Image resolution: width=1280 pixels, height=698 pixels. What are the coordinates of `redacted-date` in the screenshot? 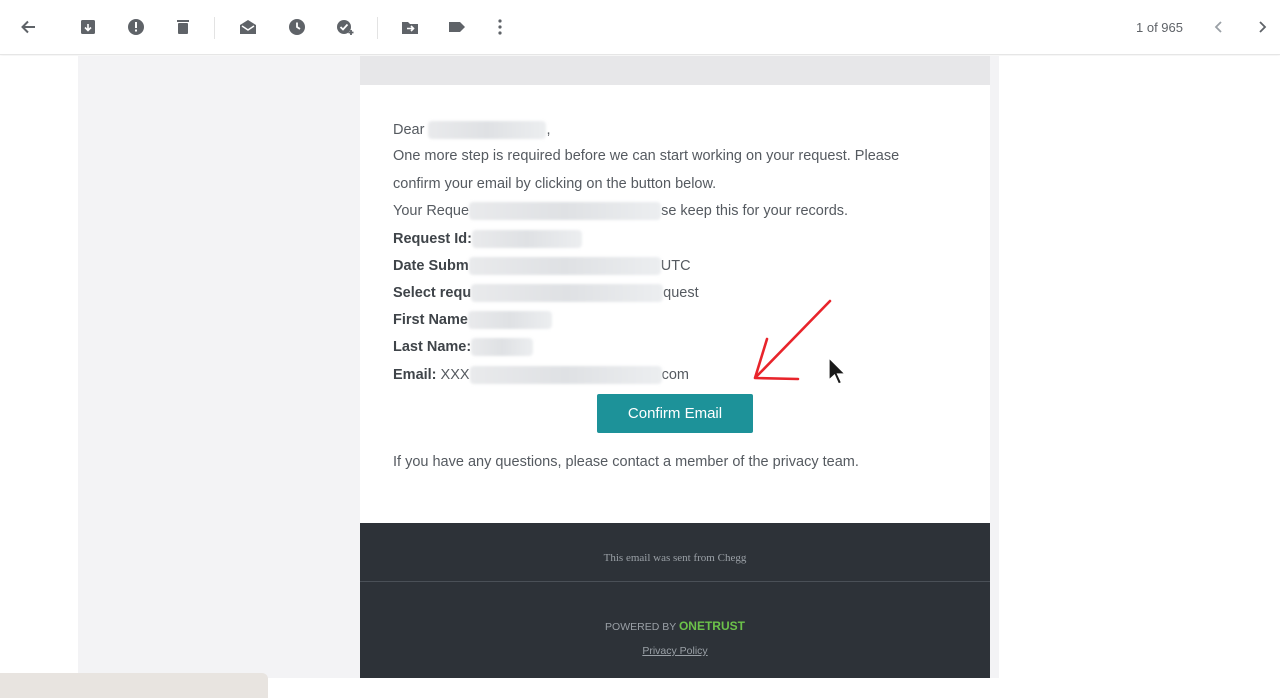 It's located at (564, 266).